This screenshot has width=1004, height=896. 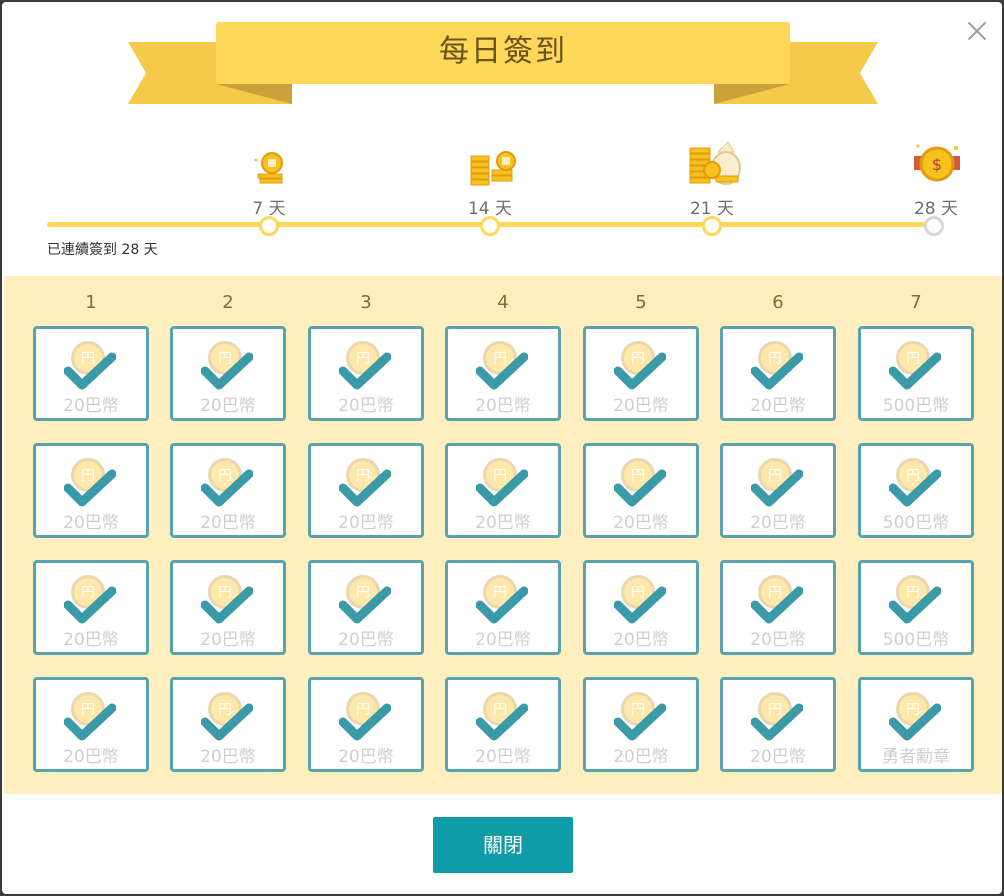 I want to click on column-header: 7, so click(x=916, y=302).